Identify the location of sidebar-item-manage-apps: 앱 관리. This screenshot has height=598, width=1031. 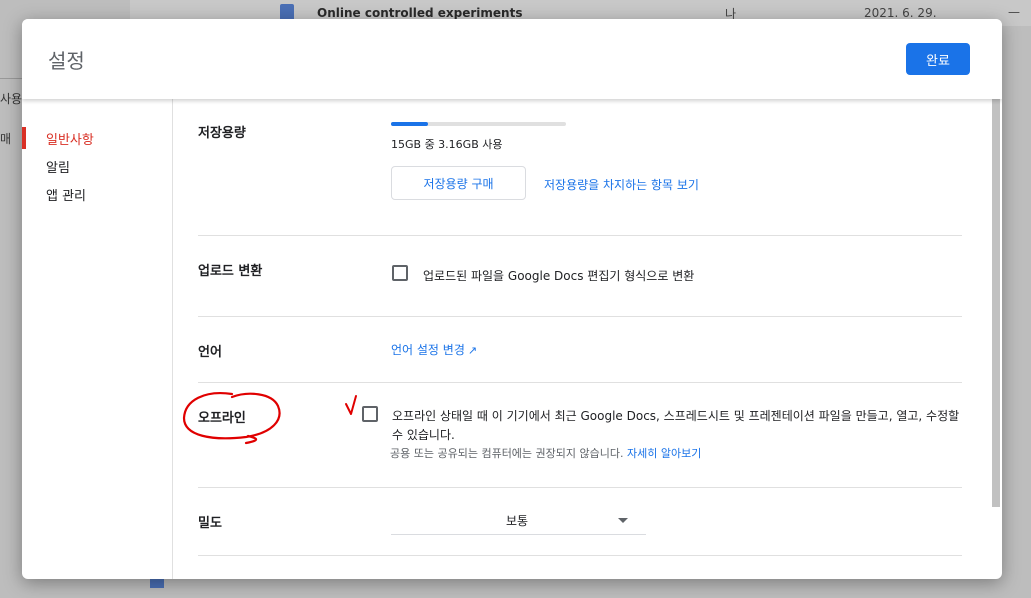
(97, 192).